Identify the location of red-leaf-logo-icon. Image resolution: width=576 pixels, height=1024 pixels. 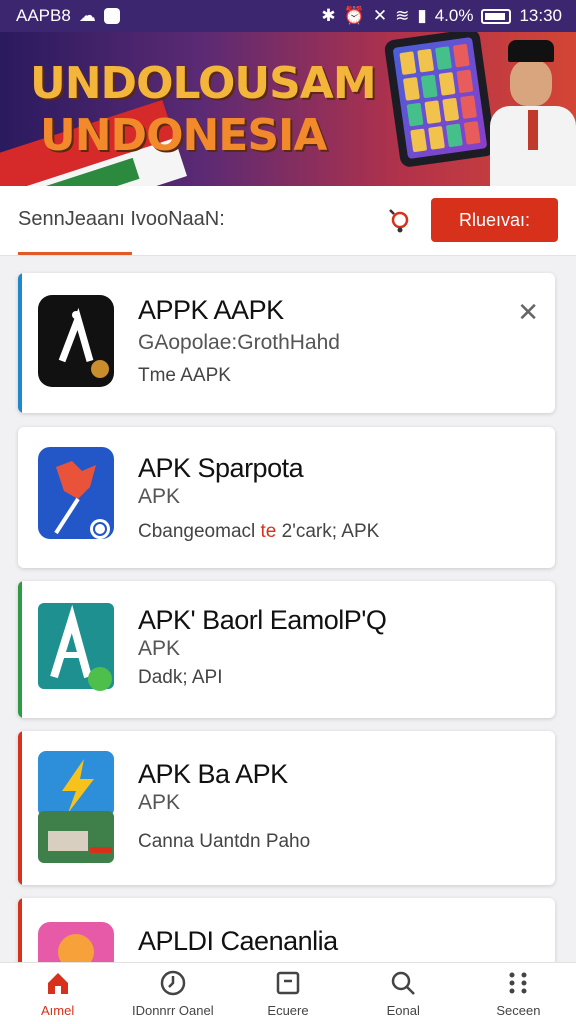
(76, 493).